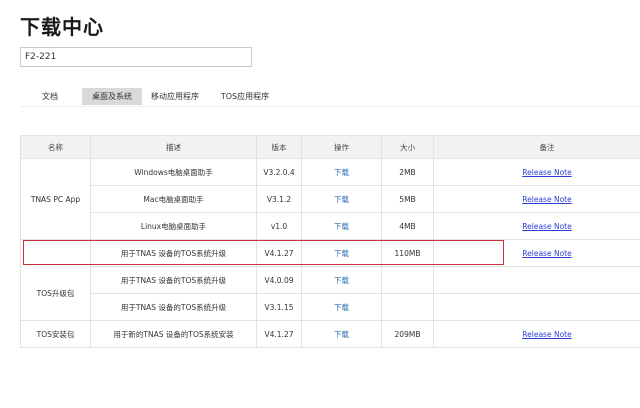  I want to click on tab-desktop-system: 桌面及系统, so click(112, 96).